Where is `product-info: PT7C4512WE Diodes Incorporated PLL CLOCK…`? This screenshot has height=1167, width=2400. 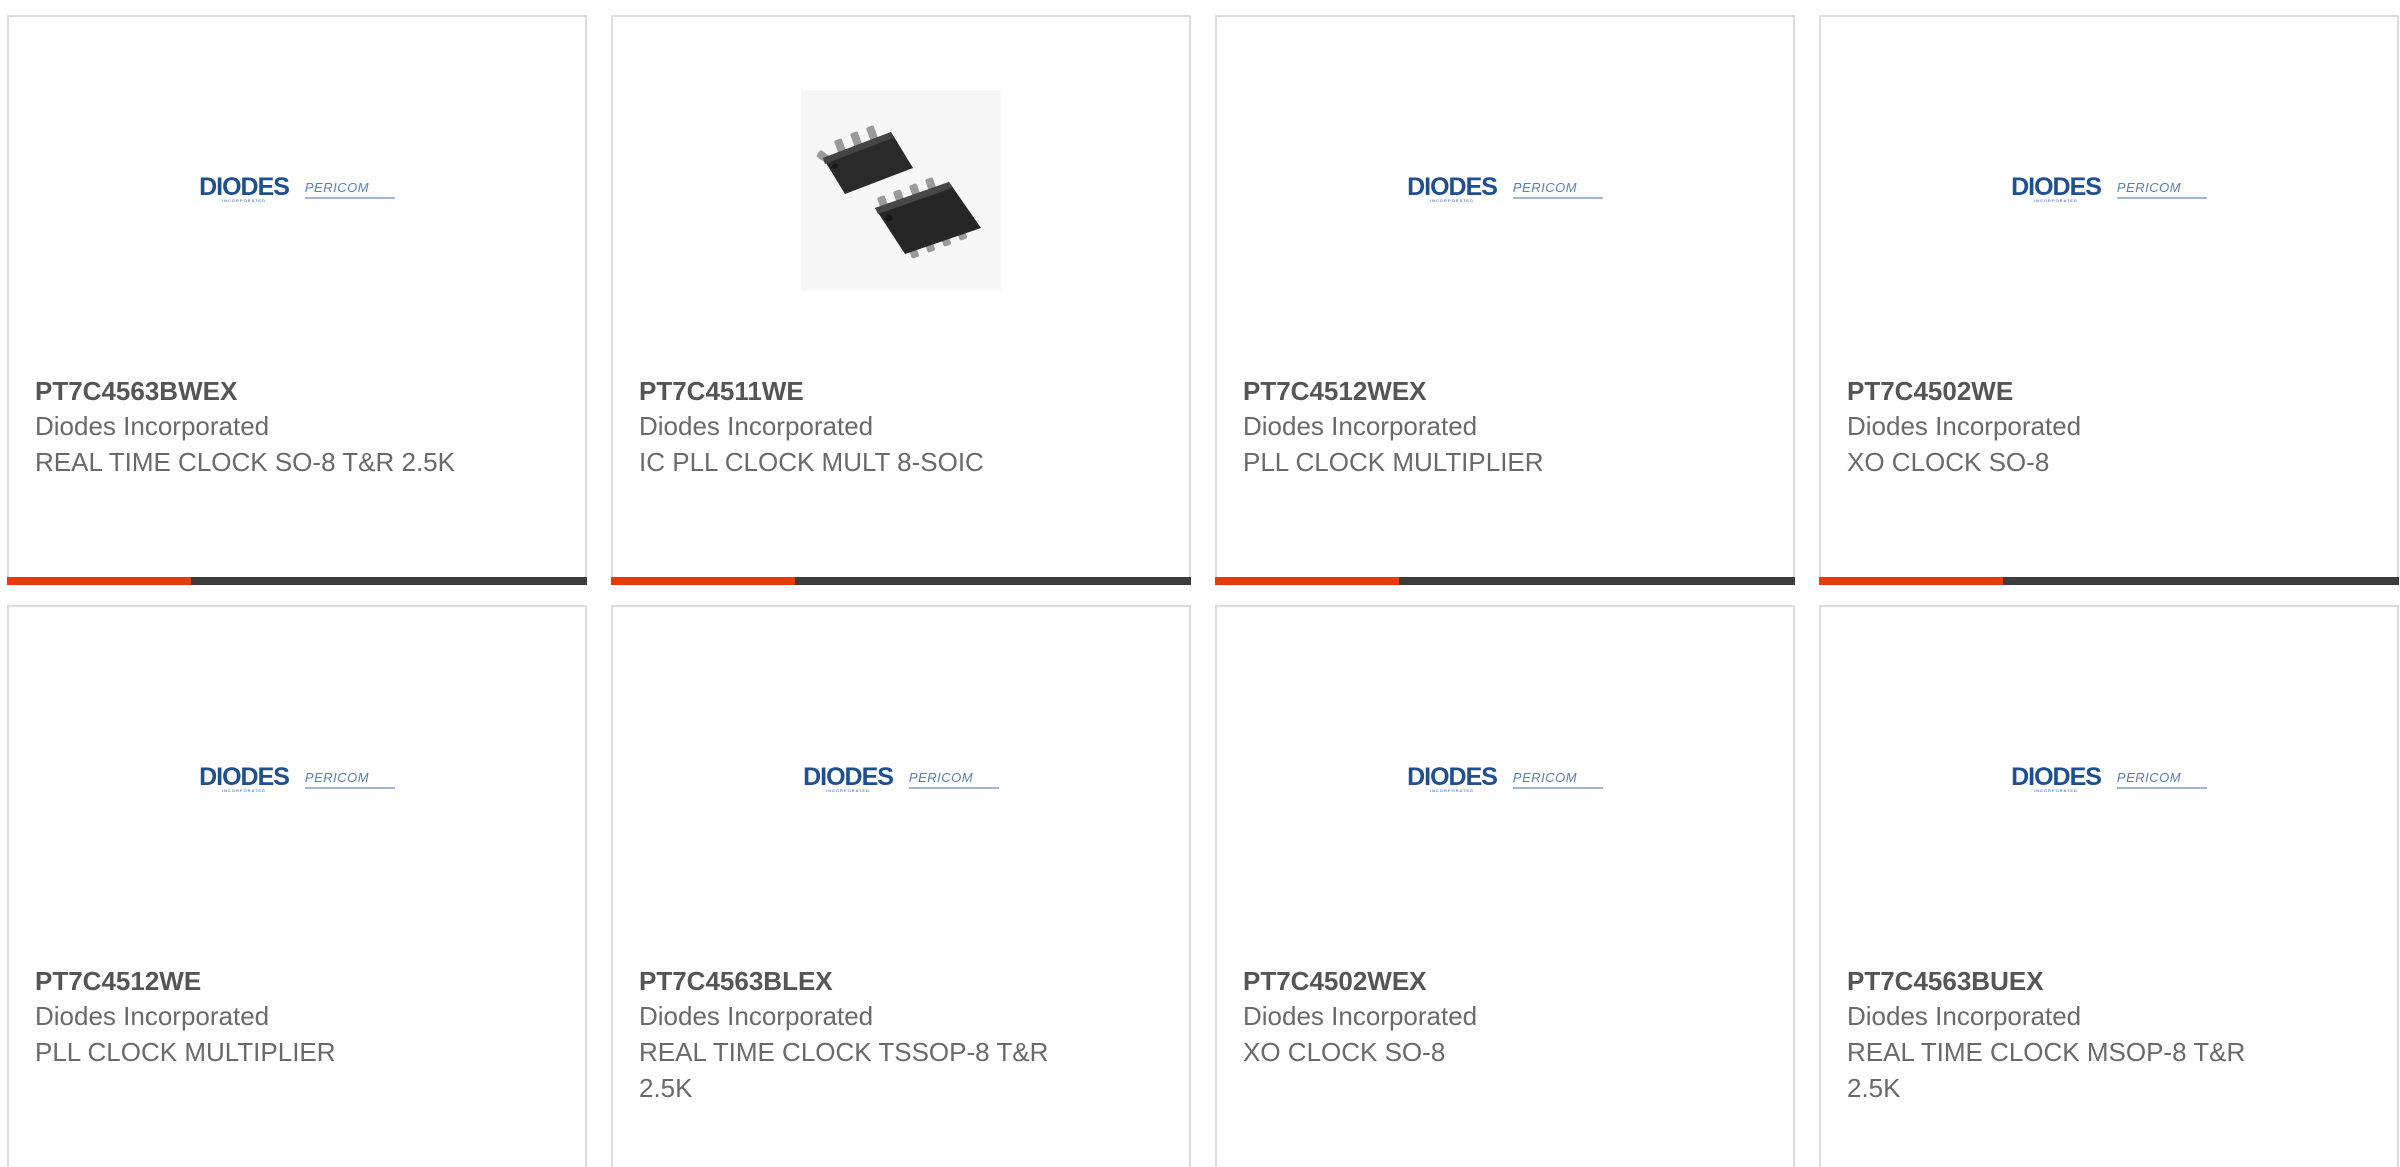 product-info: PT7C4512WE Diodes Incorporated PLL CLOCK… is located at coordinates (297, 1011).